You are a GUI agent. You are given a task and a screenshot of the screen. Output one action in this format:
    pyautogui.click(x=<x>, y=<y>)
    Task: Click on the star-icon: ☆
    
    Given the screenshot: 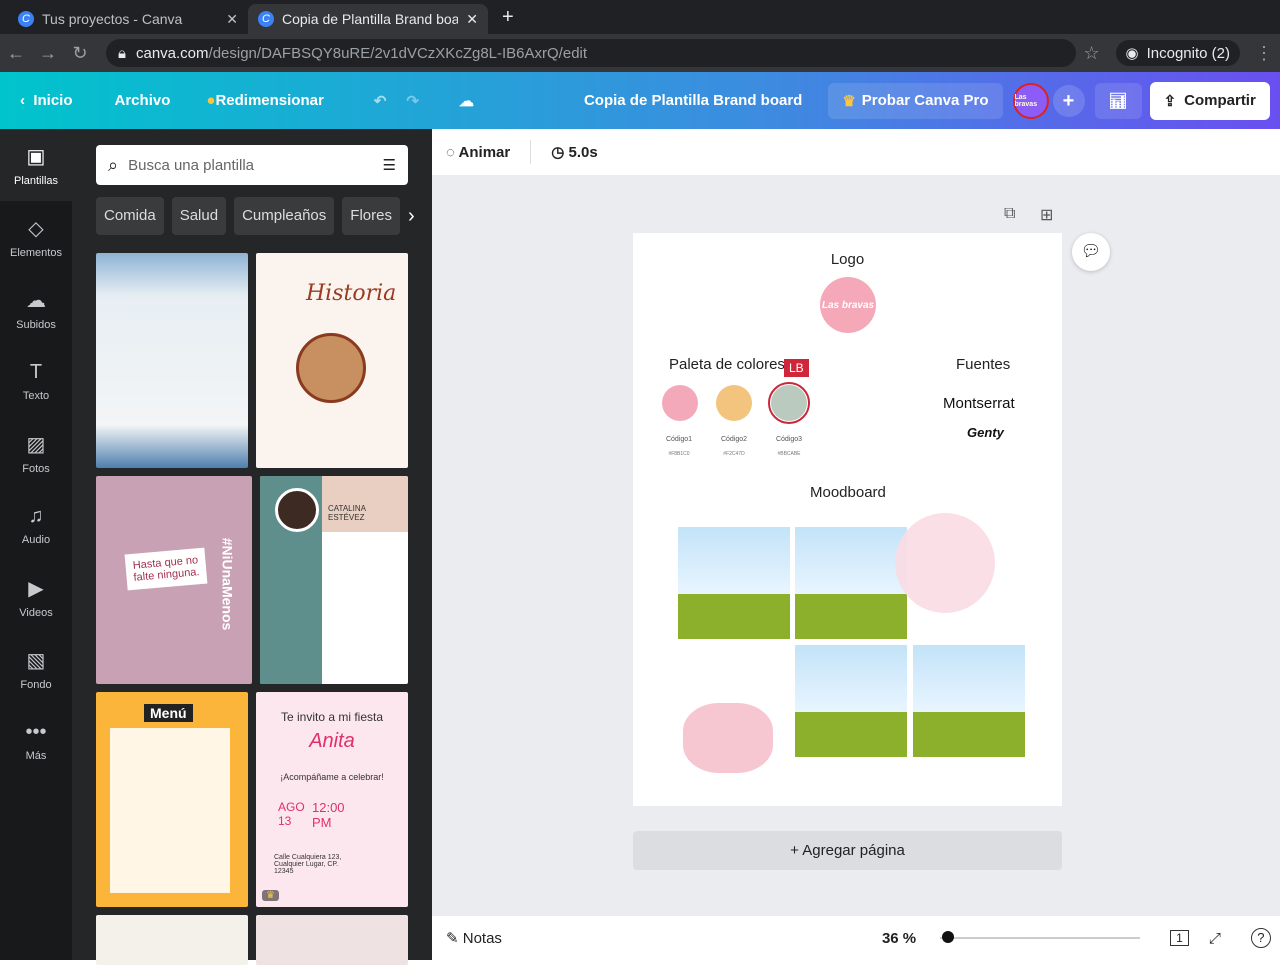 What is the action you would take?
    pyautogui.click(x=1092, y=53)
    